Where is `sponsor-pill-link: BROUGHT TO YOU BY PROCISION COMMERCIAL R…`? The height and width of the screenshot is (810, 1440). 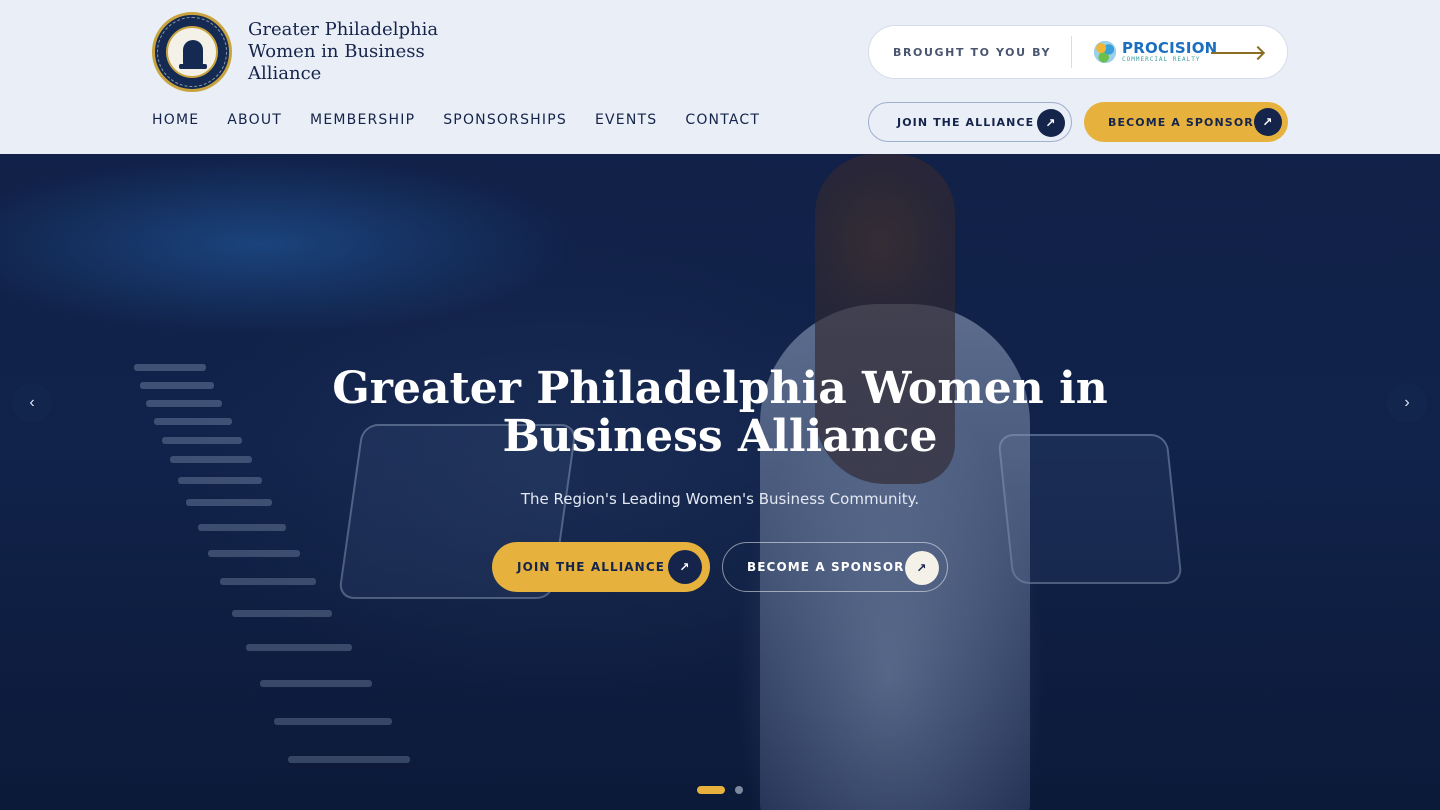 sponsor-pill-link: BROUGHT TO YOU BY PROCISION COMMERCIAL R… is located at coordinates (1078, 52).